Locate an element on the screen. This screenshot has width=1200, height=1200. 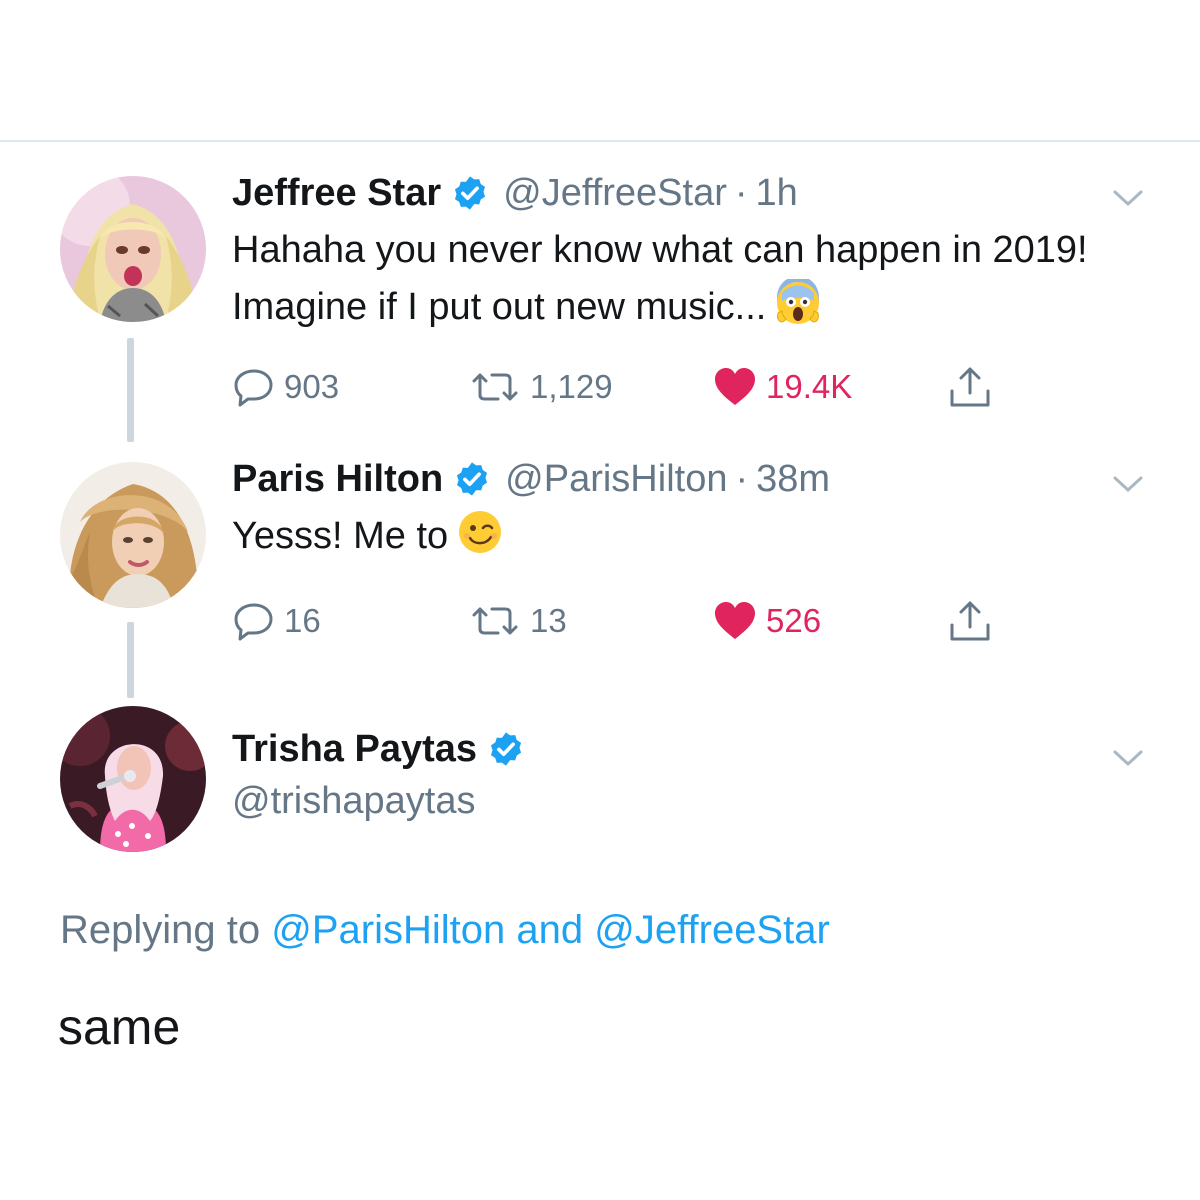
tweet-actions: 903 1,129 19.4K is located at coordinates (632, 387).